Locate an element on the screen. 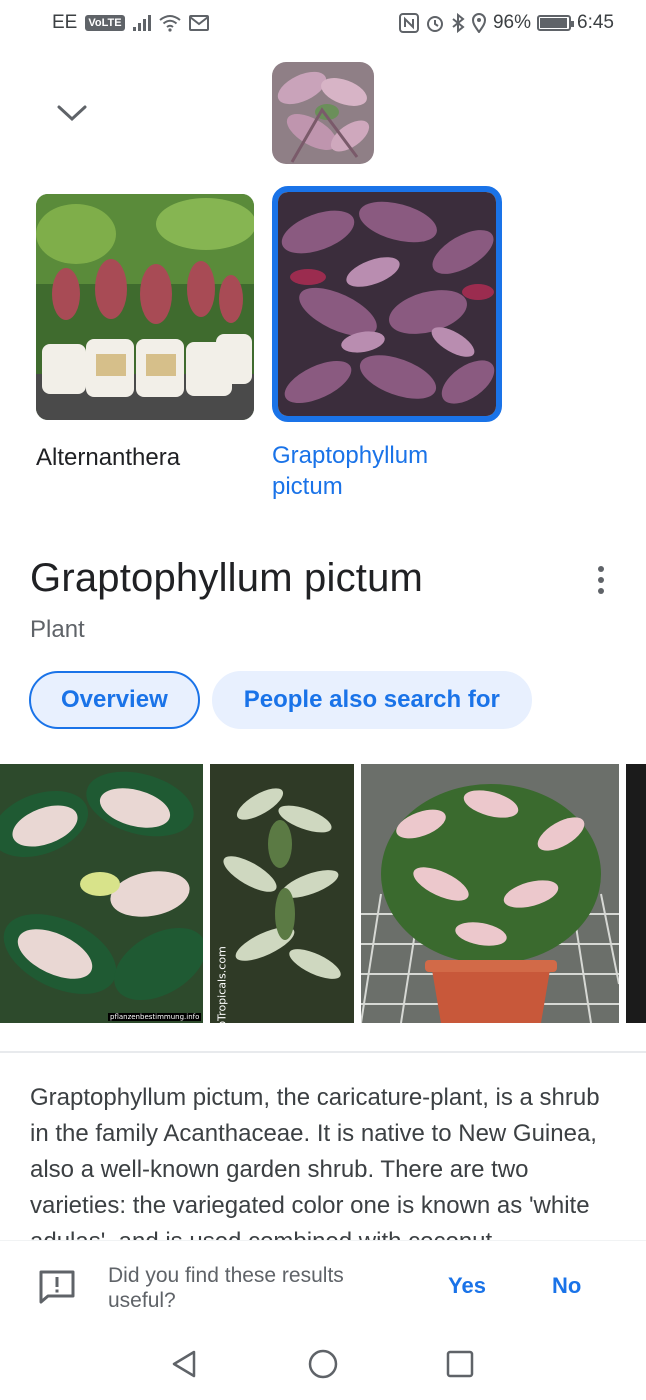 Image resolution: width=646 pixels, height=1400 pixels. bluetooth-icon is located at coordinates (458, 23).